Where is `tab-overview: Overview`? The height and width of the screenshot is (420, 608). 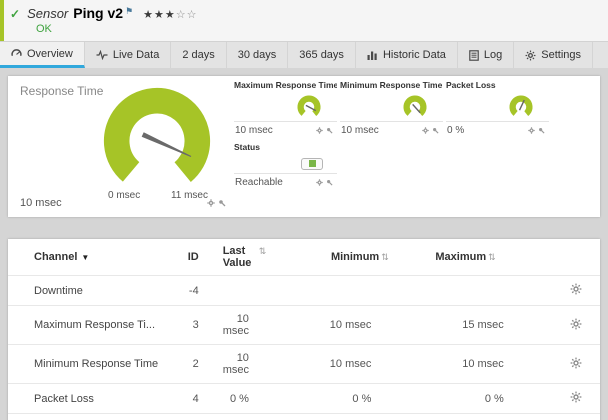 tab-overview: Overview is located at coordinates (42, 55).